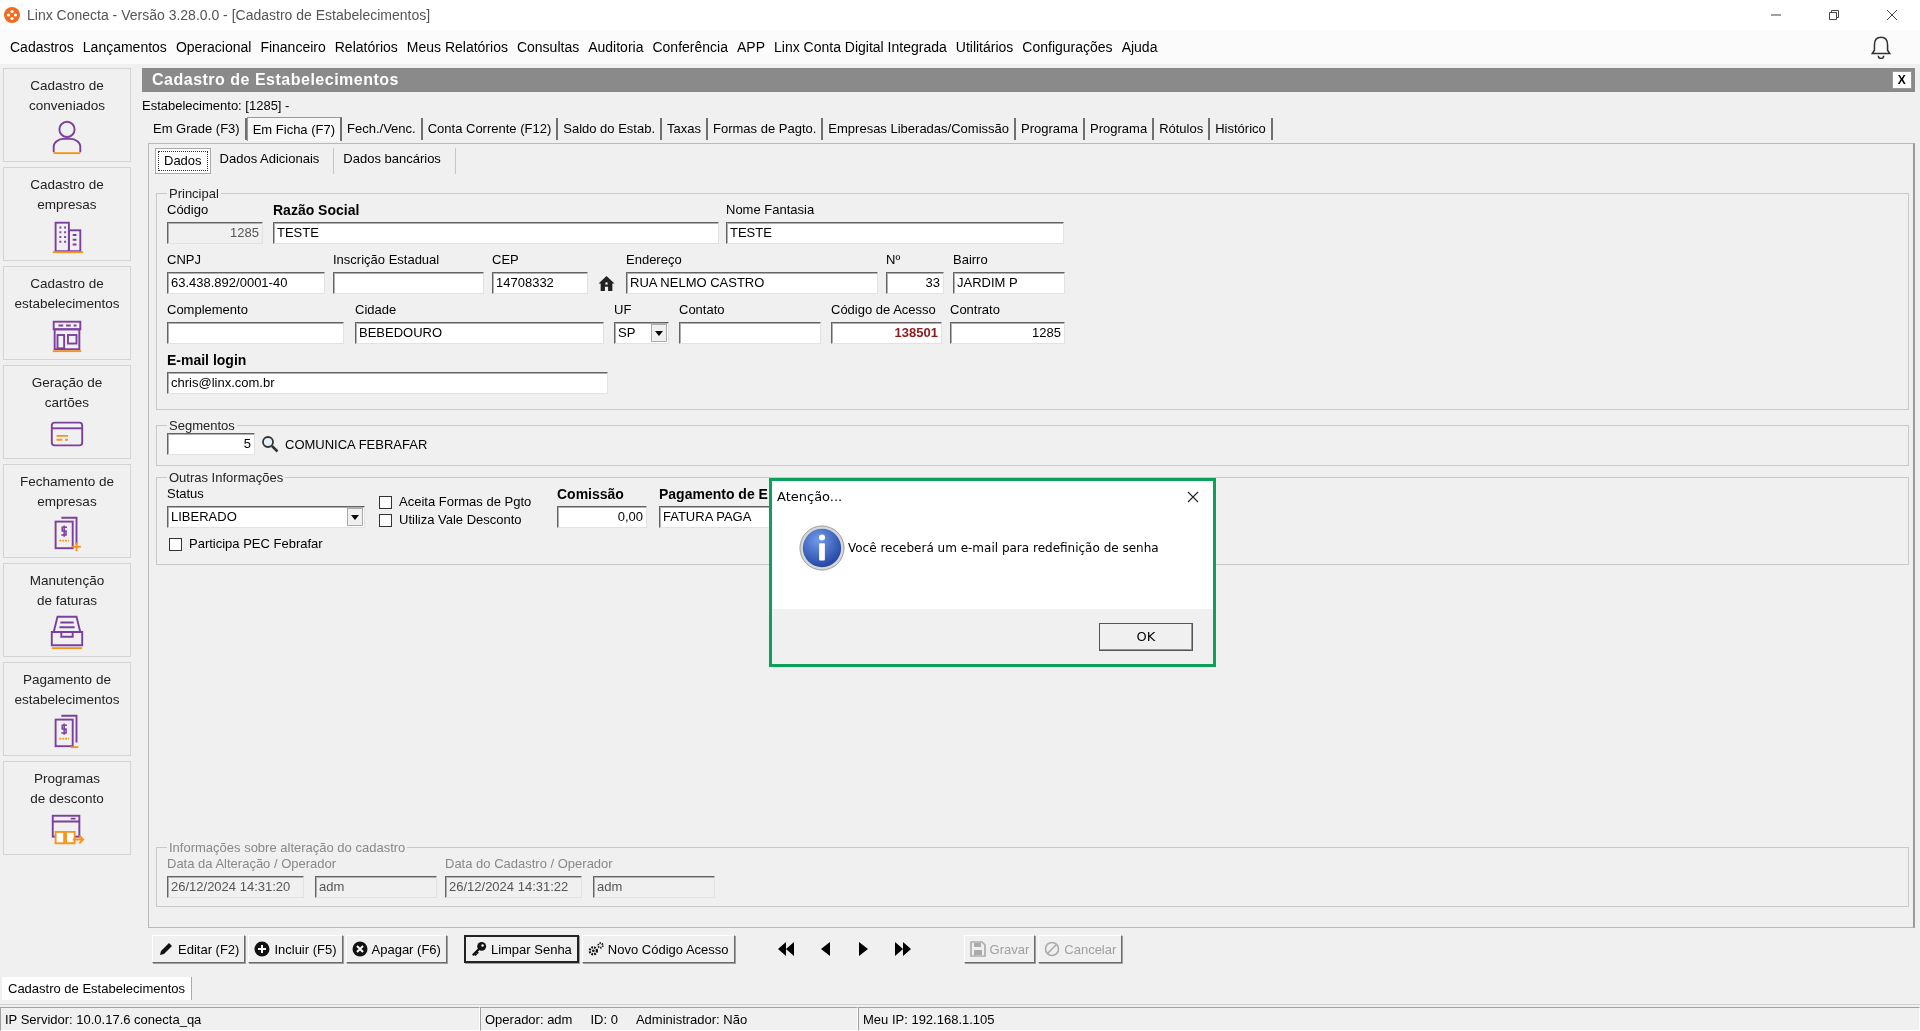 The width and height of the screenshot is (1920, 1031). I want to click on tab: Dados bancários, so click(395, 161).